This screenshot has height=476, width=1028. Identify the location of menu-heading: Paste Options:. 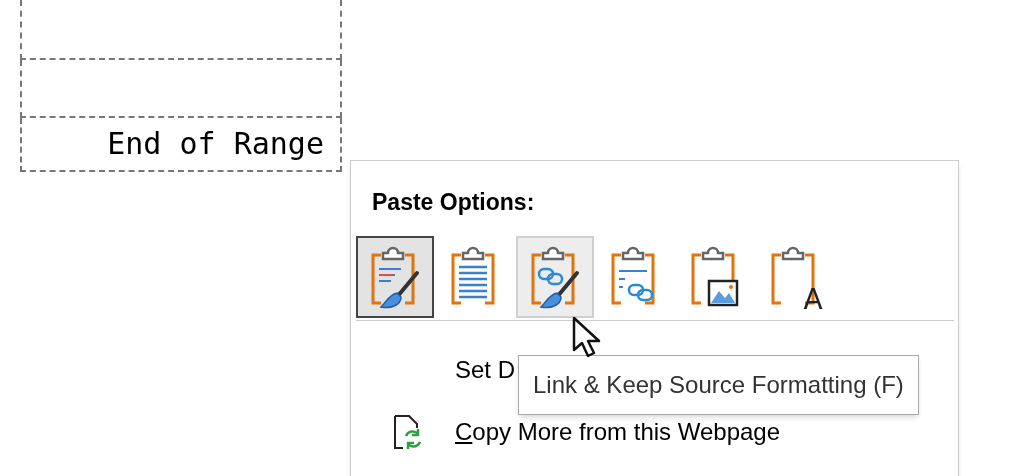
(454, 202).